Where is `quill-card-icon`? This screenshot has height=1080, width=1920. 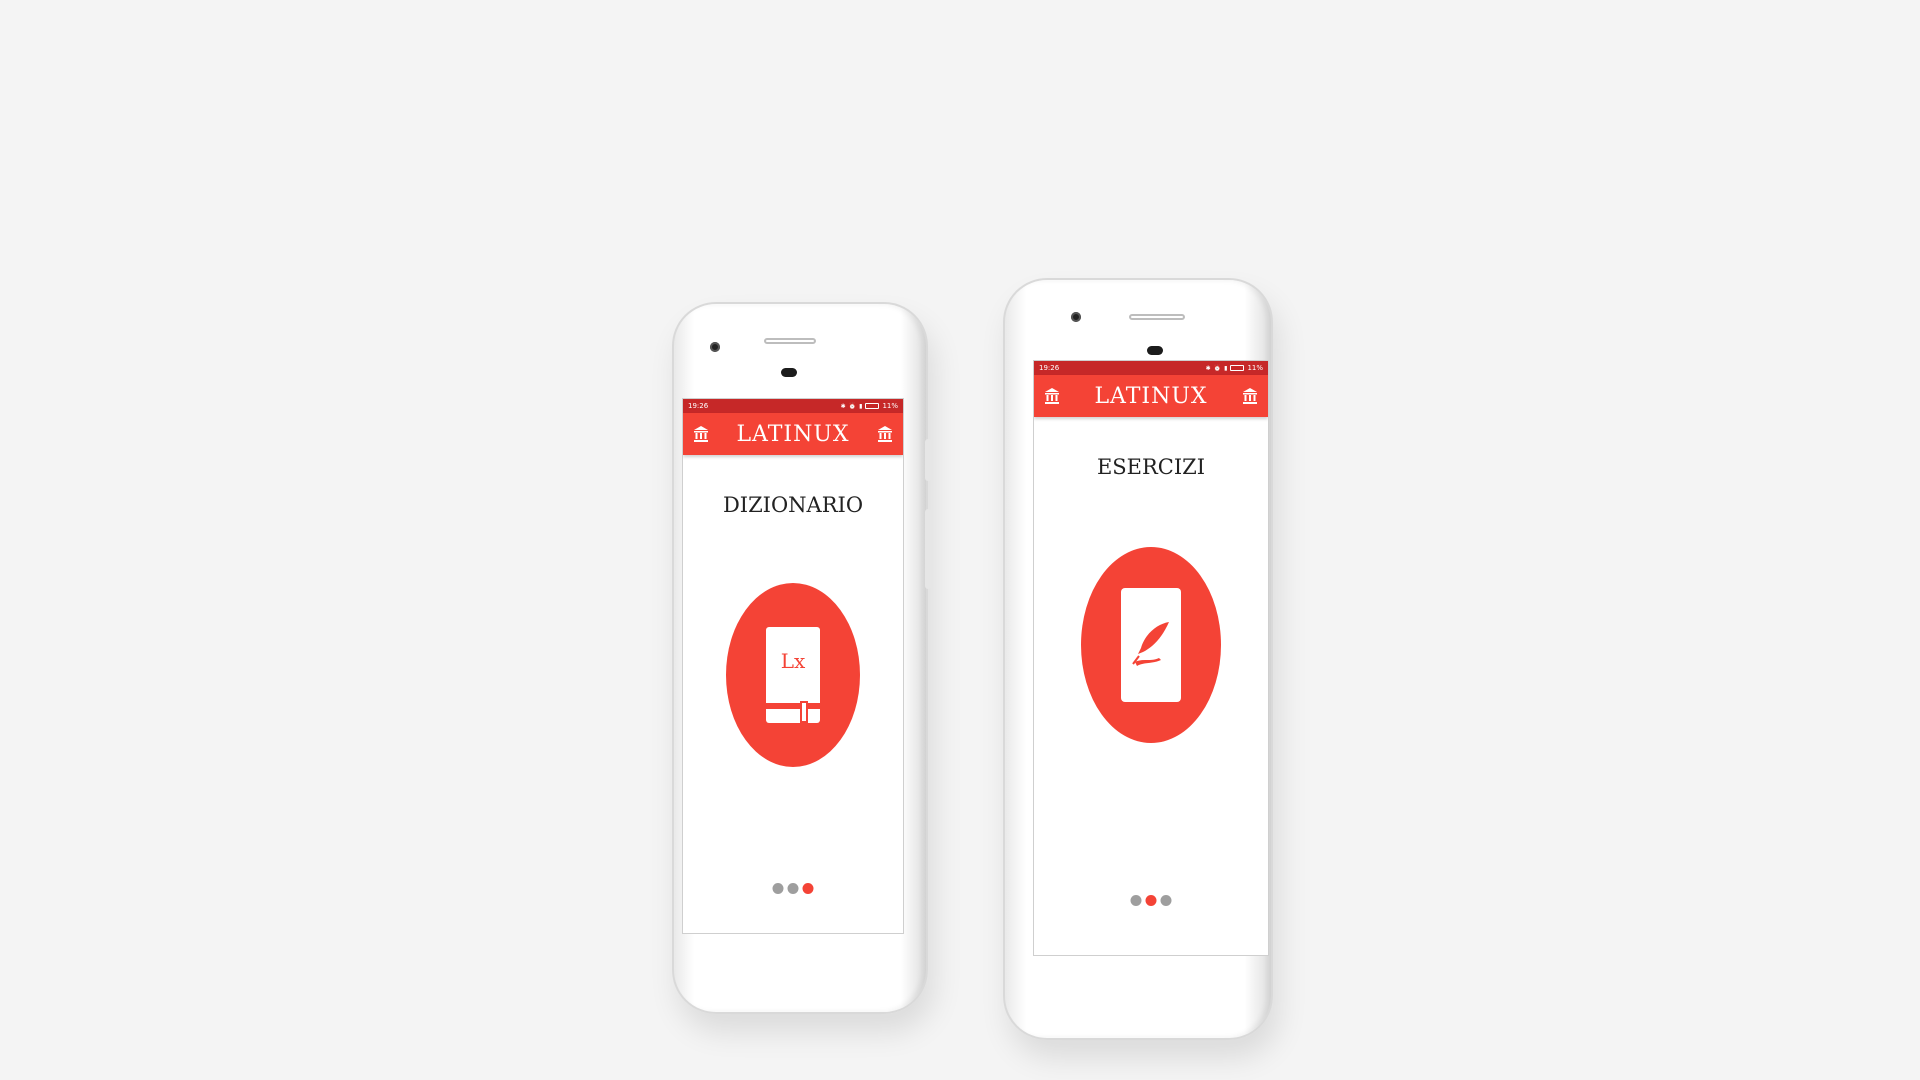
quill-card-icon is located at coordinates (1151, 645).